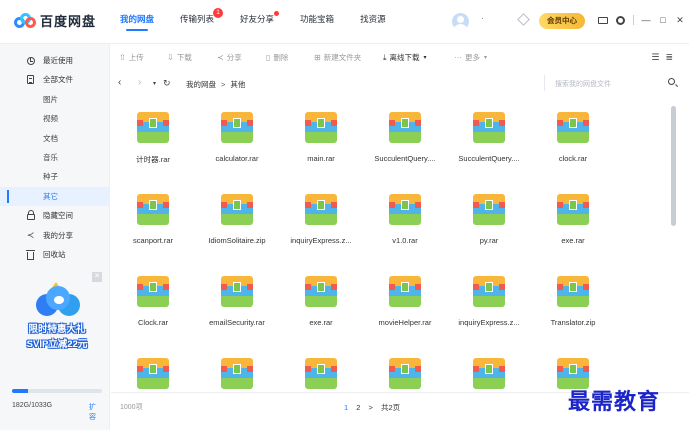 Image resolution: width=689 pixels, height=430 pixels. What do you see at coordinates (620, 20) in the screenshot?
I see `gear-icon` at bounding box center [620, 20].